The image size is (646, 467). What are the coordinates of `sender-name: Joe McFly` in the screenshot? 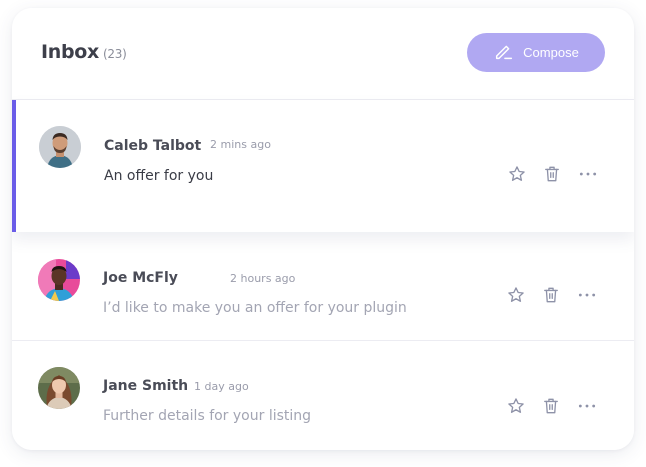 It's located at (140, 278).